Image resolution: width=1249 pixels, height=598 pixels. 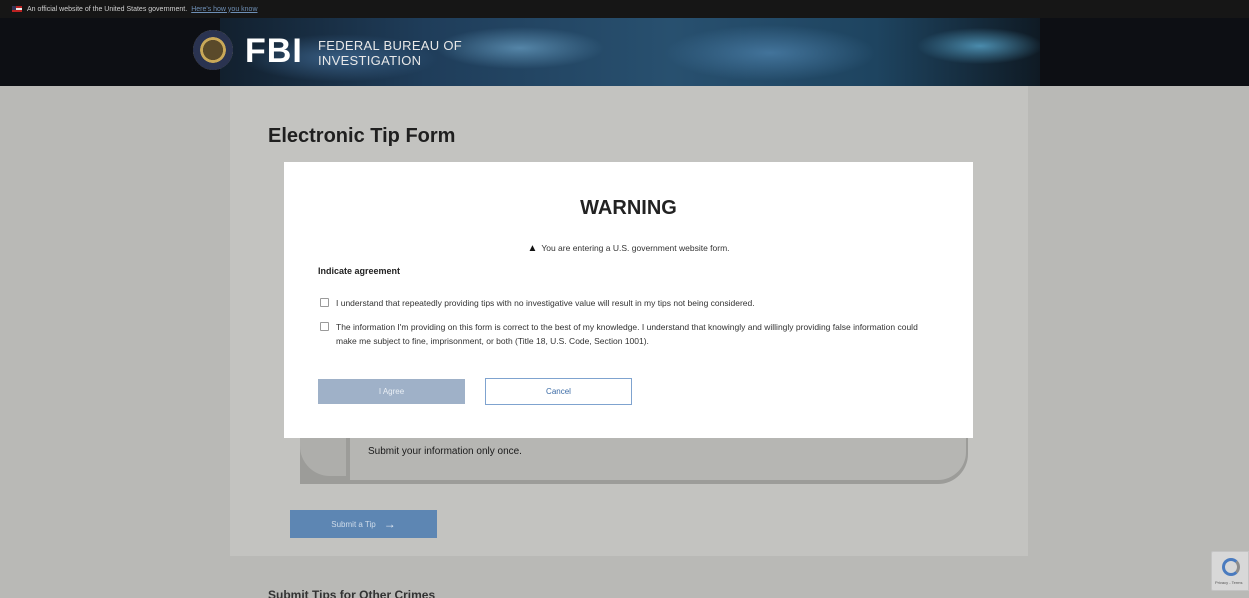 What do you see at coordinates (390, 45) in the screenshot?
I see `bureau-name-line-1: FEDERAL BUREAU OF` at bounding box center [390, 45].